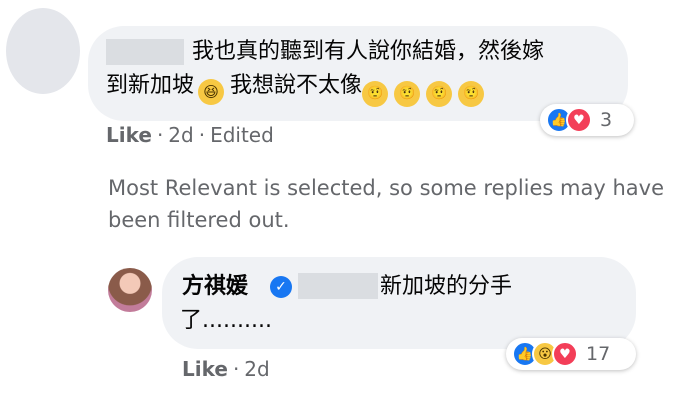  I want to click on verified-badge-icon: ✓, so click(281, 287).